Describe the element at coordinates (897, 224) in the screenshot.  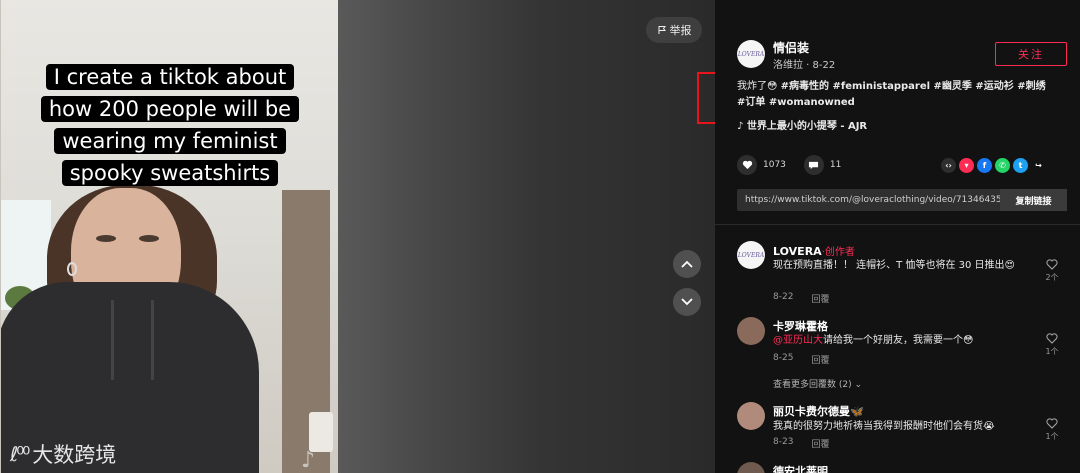
I see `divider` at that location.